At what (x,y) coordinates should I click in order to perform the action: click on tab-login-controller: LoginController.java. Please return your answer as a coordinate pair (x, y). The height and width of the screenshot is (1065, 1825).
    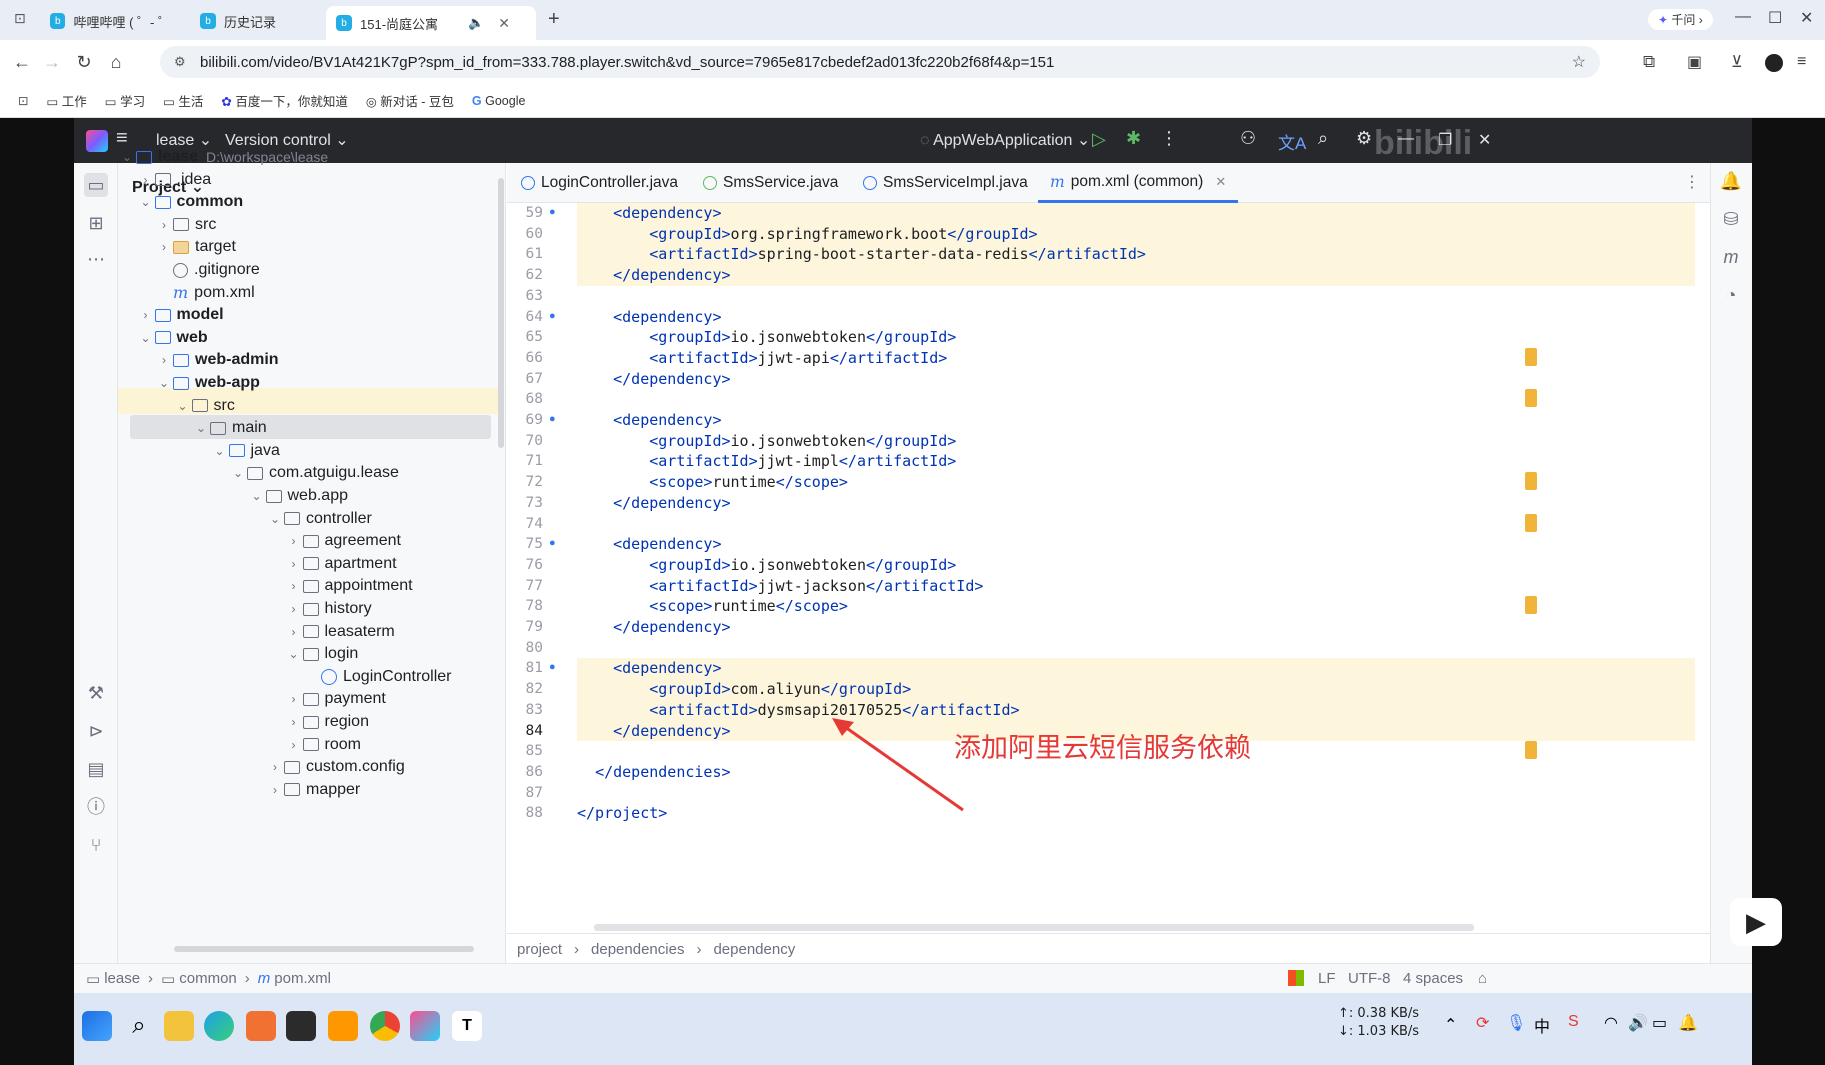
    Looking at the image, I should click on (599, 183).